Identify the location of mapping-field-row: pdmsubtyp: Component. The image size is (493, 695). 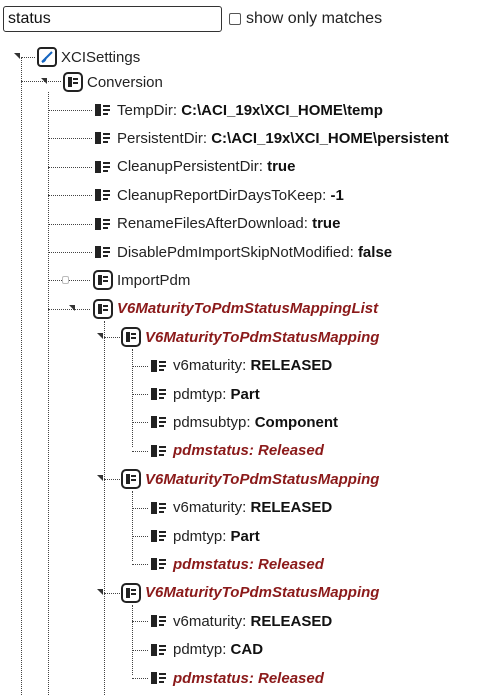
(244, 422).